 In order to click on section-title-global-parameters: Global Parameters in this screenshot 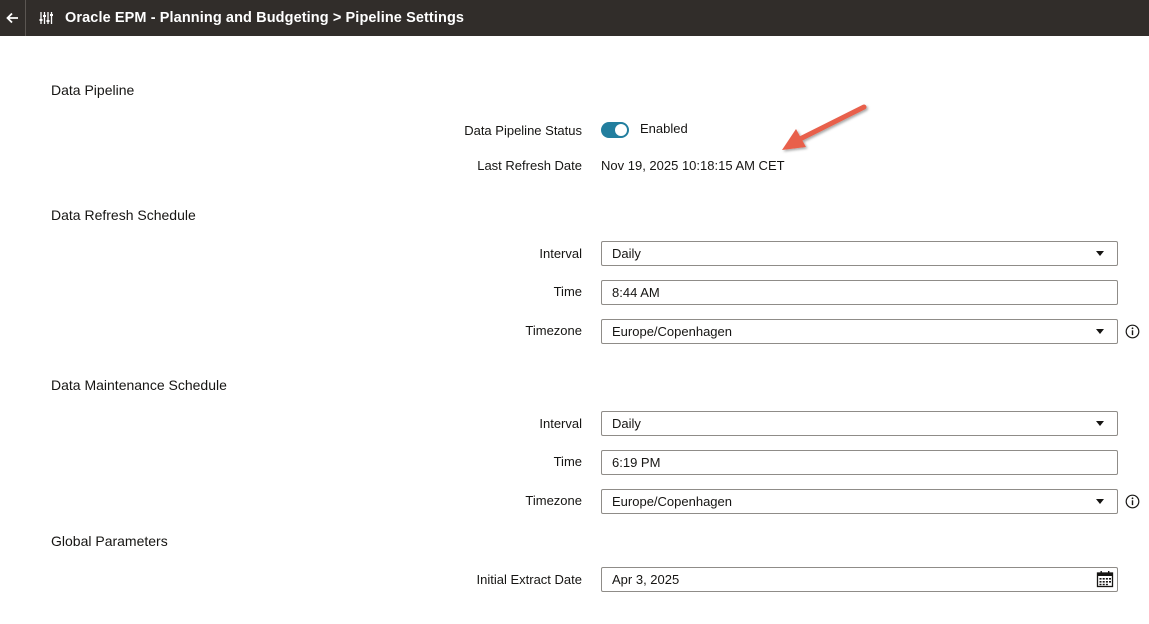, I will do `click(109, 541)`.